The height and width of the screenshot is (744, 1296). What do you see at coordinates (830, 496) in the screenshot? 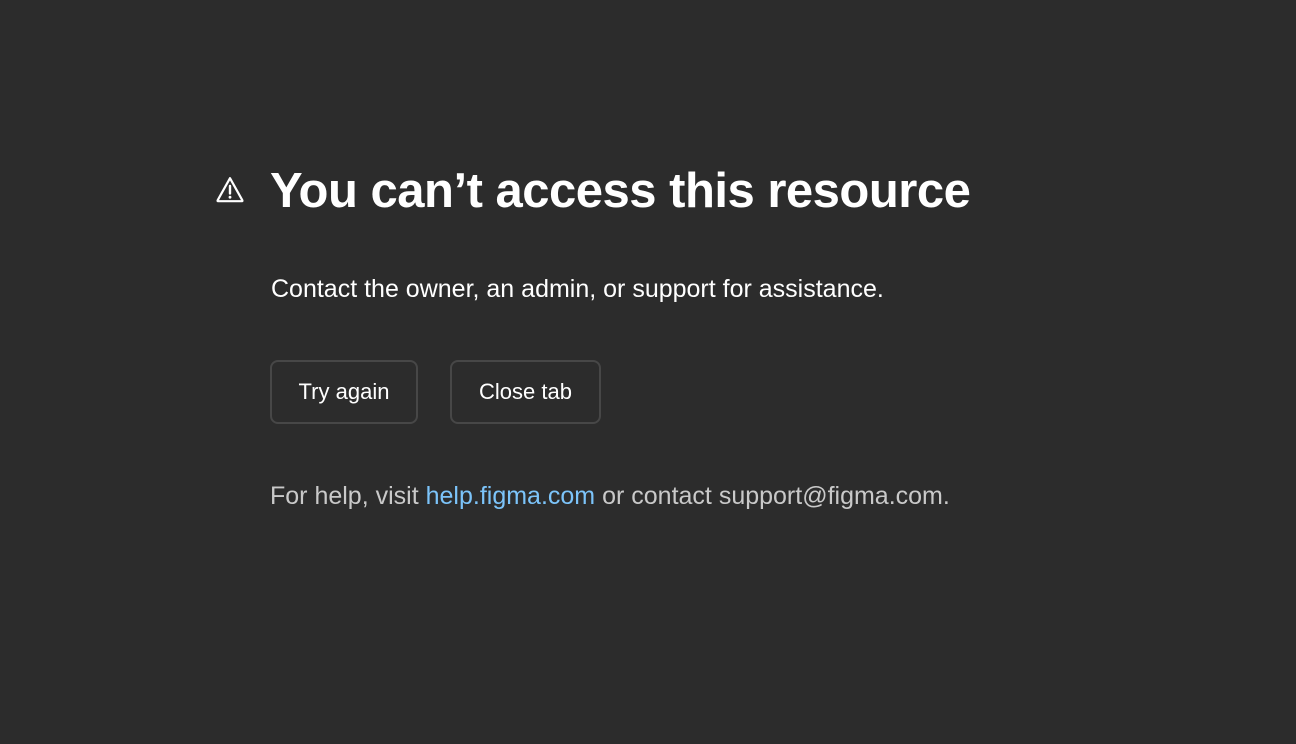
I see `support-email: support@figma.com` at bounding box center [830, 496].